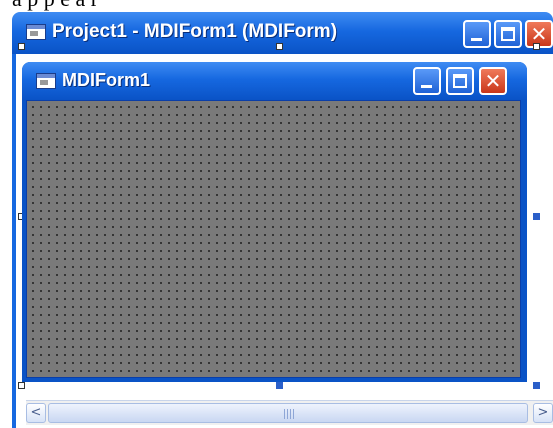 This screenshot has width=553, height=428. I want to click on scroll-left-button: <, so click(36, 413).